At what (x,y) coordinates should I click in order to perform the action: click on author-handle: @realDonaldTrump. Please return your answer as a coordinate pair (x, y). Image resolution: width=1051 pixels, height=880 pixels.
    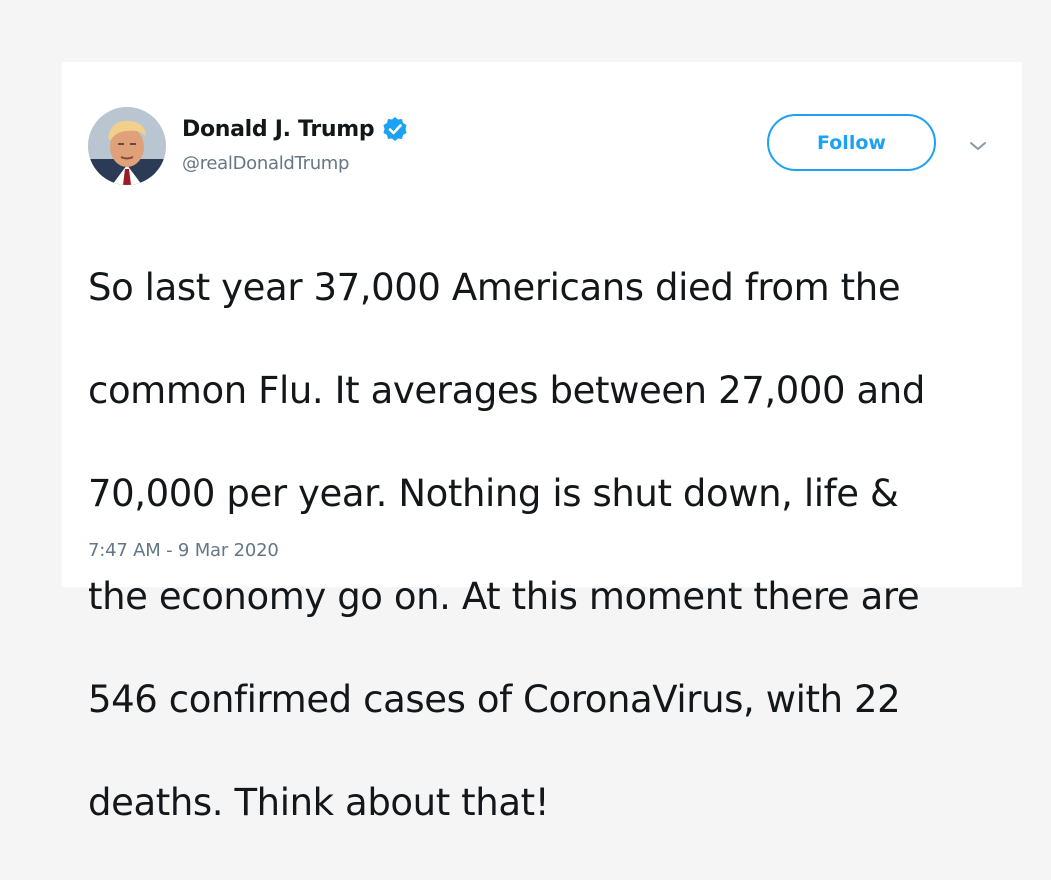
    Looking at the image, I should click on (265, 163).